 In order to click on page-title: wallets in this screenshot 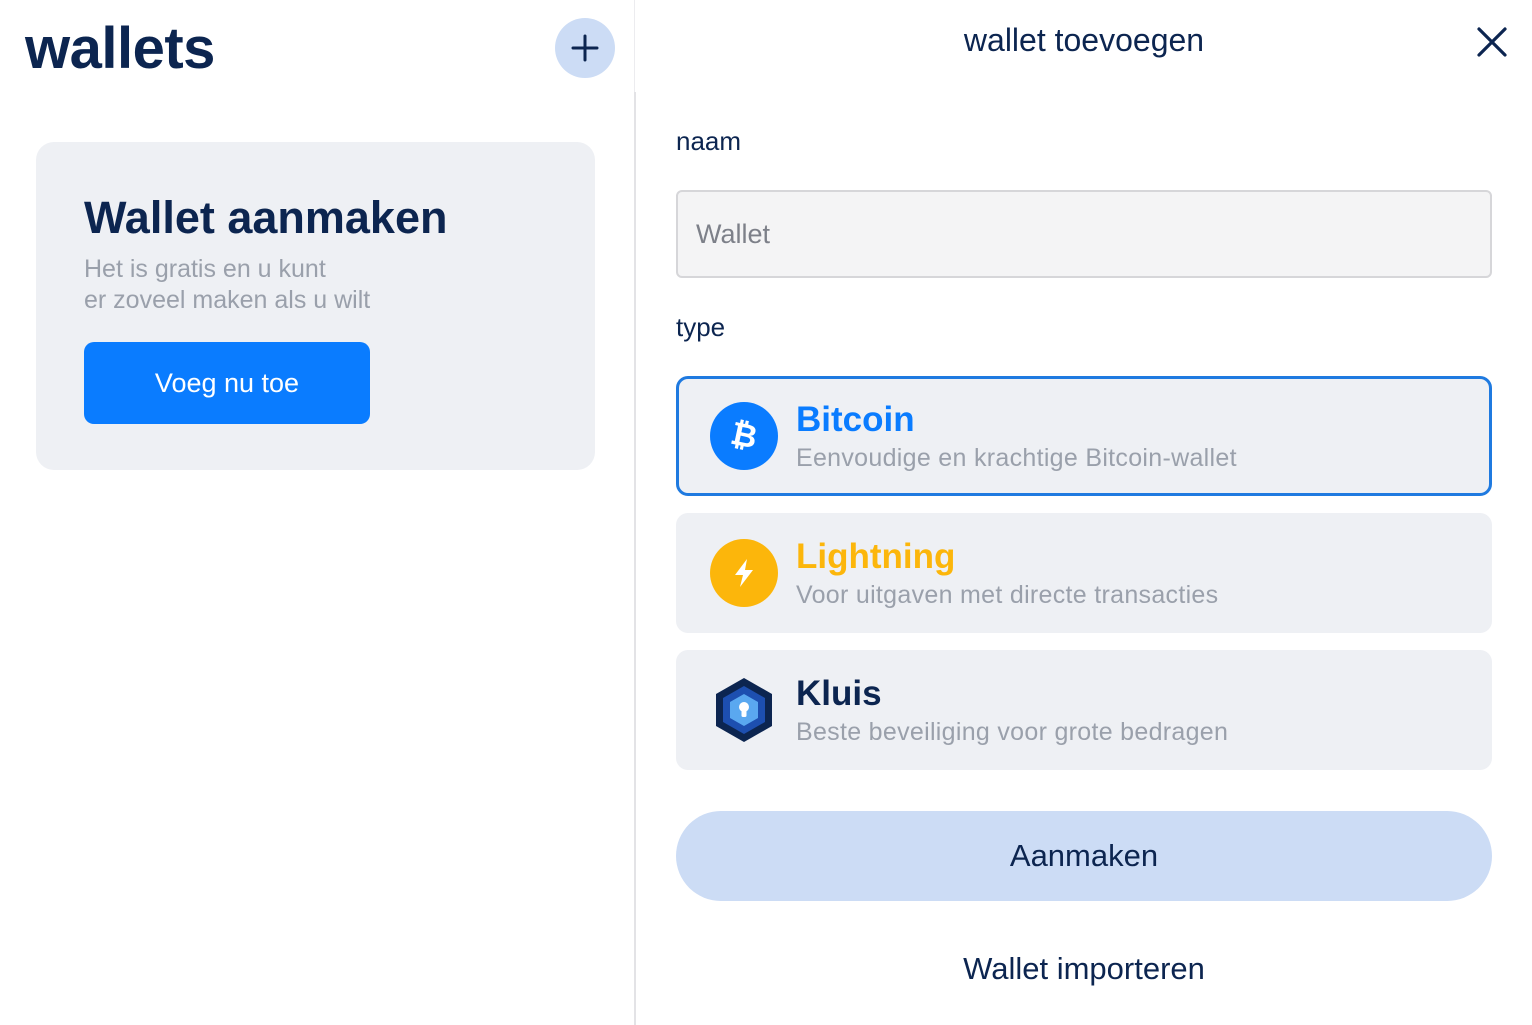, I will do `click(120, 48)`.